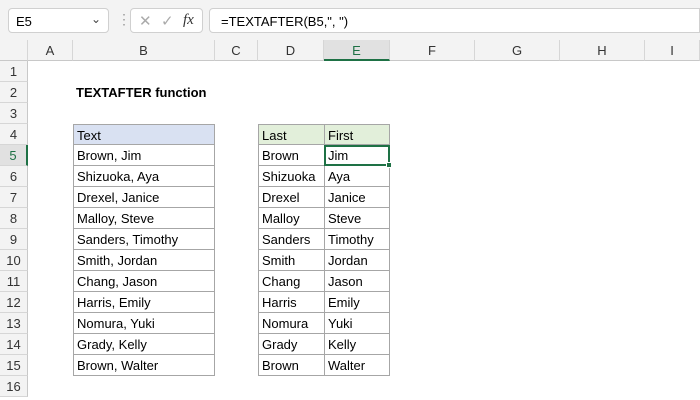  I want to click on last-name-cell: Shizuoka, so click(291, 176).